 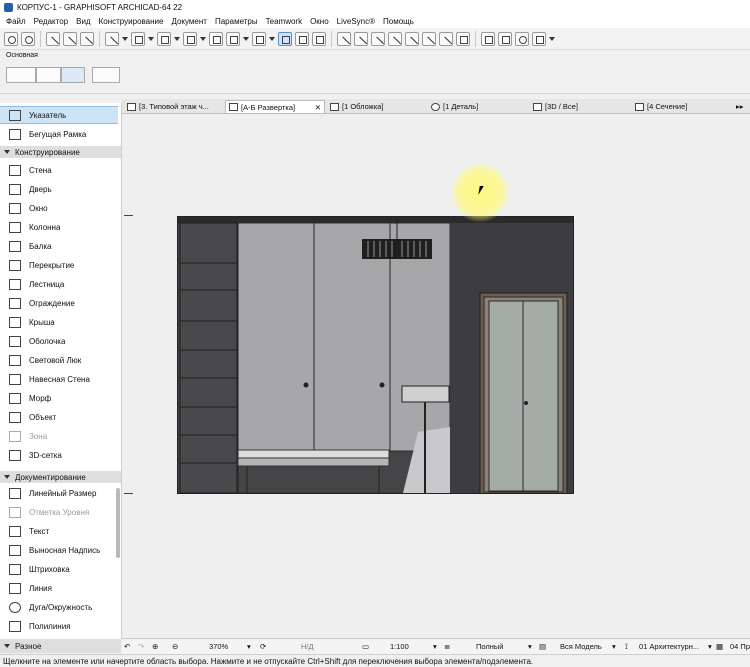 I want to click on zoom-value: 370%, so click(x=218, y=646).